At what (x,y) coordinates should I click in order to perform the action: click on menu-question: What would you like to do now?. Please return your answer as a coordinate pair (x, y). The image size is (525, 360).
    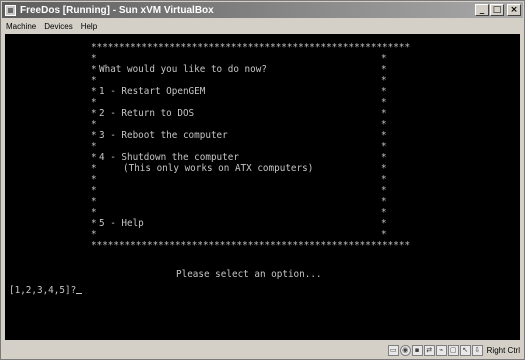
    Looking at the image, I should click on (183, 69).